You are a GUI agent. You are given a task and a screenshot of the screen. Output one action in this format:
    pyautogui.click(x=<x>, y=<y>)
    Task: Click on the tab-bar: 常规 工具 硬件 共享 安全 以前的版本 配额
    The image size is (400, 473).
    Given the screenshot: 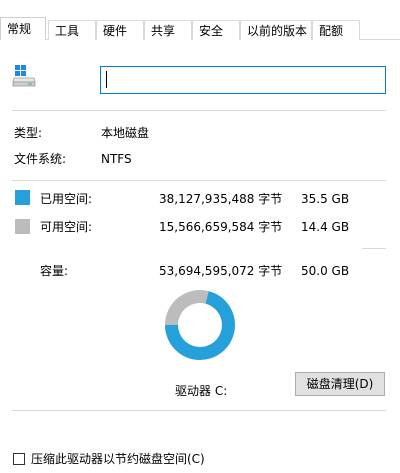 What is the action you would take?
    pyautogui.click(x=200, y=20)
    